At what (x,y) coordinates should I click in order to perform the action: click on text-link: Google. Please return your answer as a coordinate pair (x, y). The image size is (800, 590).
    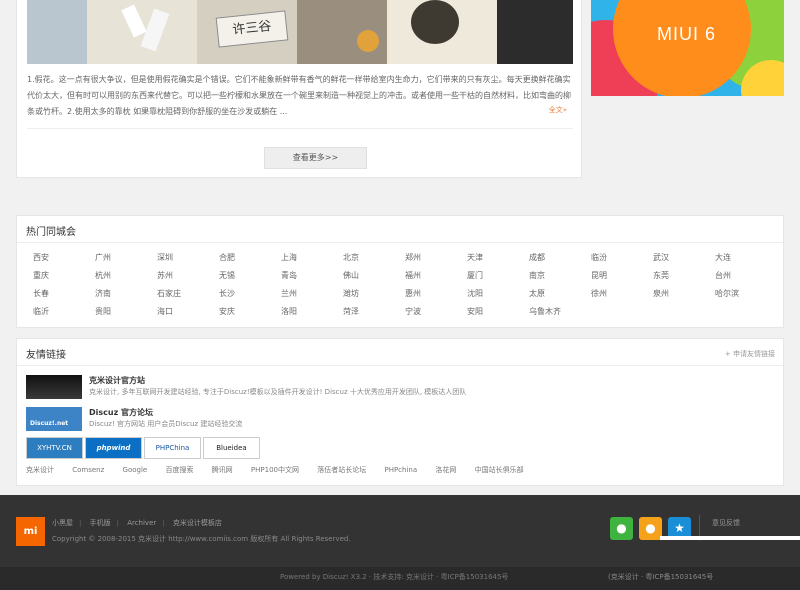
    Looking at the image, I should click on (135, 470).